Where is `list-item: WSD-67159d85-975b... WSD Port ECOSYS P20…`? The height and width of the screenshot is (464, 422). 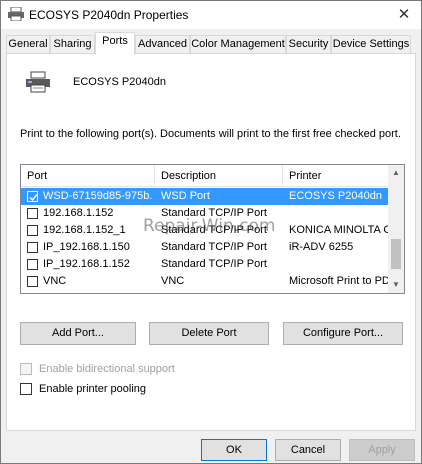
list-item: WSD-67159d85-975b... WSD Port ECOSYS P20… is located at coordinates (205, 196).